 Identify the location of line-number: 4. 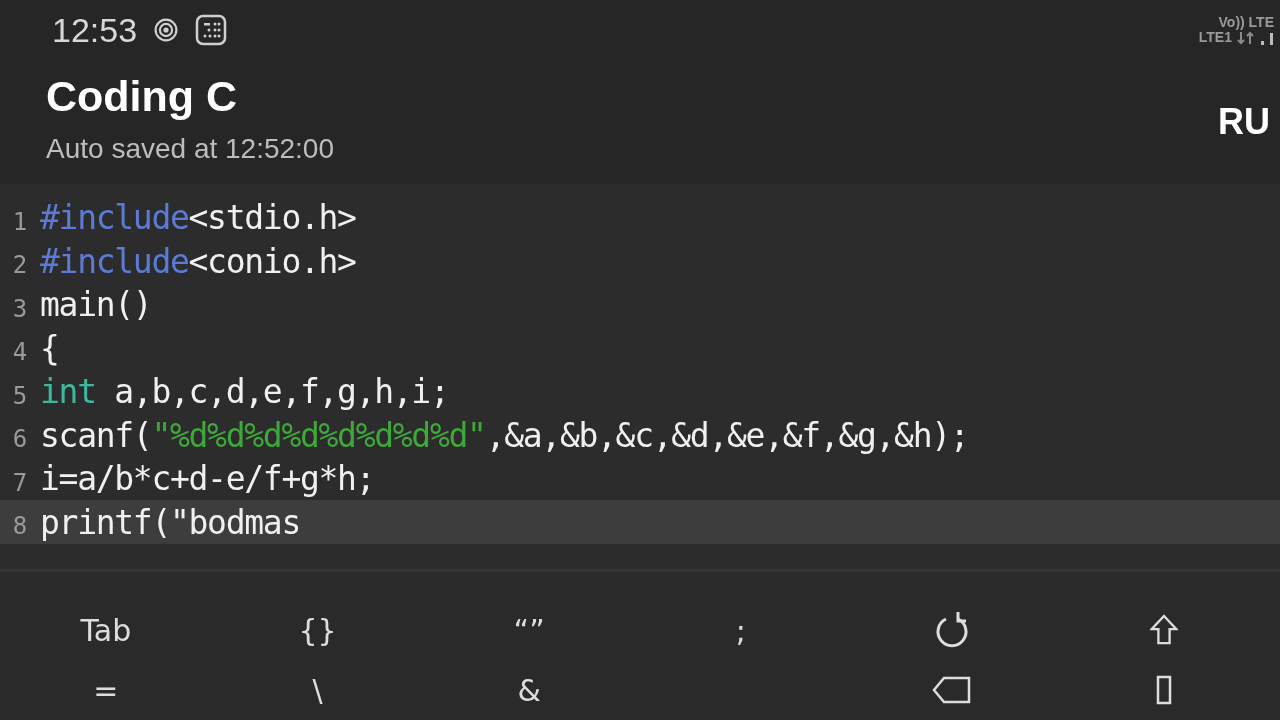
(20, 352).